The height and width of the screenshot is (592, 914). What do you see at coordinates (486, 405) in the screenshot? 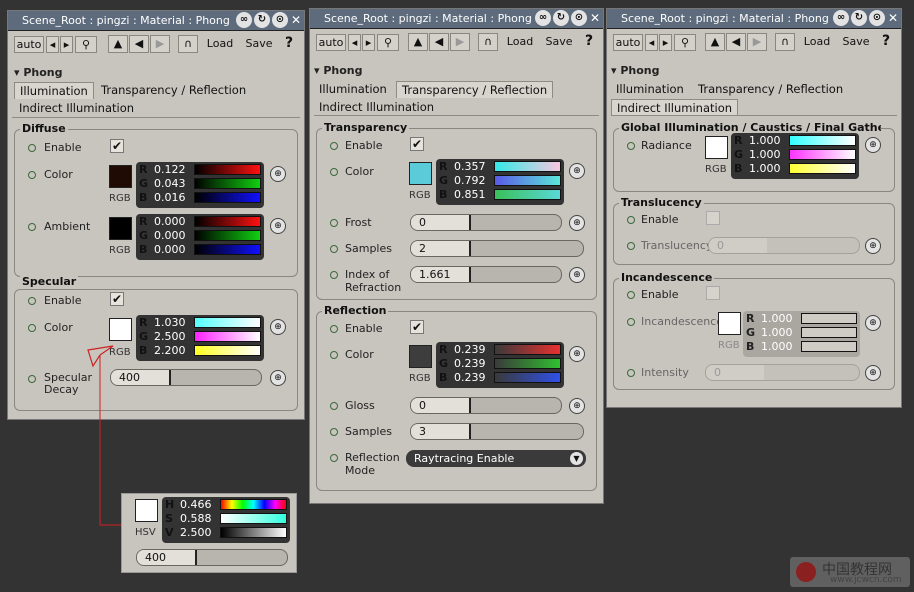
I see `gloss-slider: 0` at bounding box center [486, 405].